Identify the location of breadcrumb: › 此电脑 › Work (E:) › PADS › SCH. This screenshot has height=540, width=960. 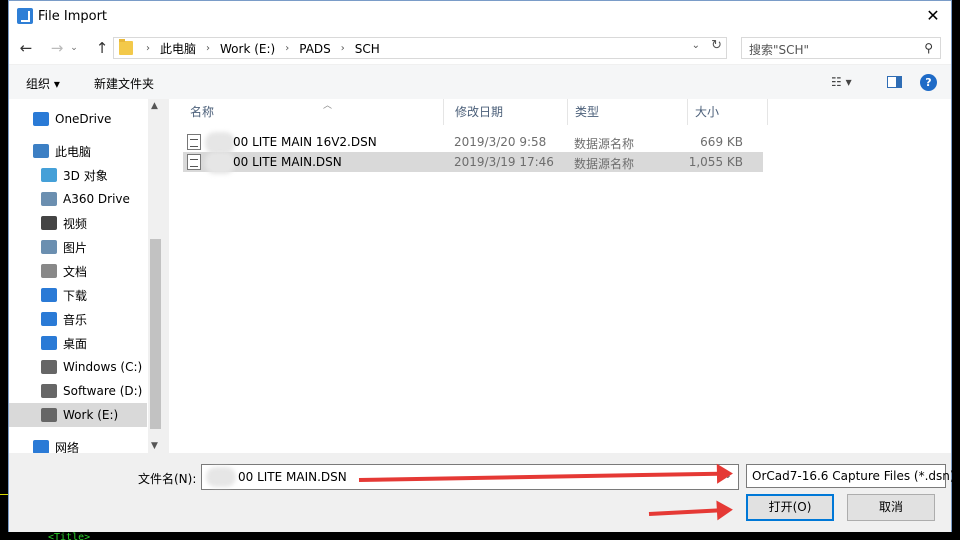
(262, 48).